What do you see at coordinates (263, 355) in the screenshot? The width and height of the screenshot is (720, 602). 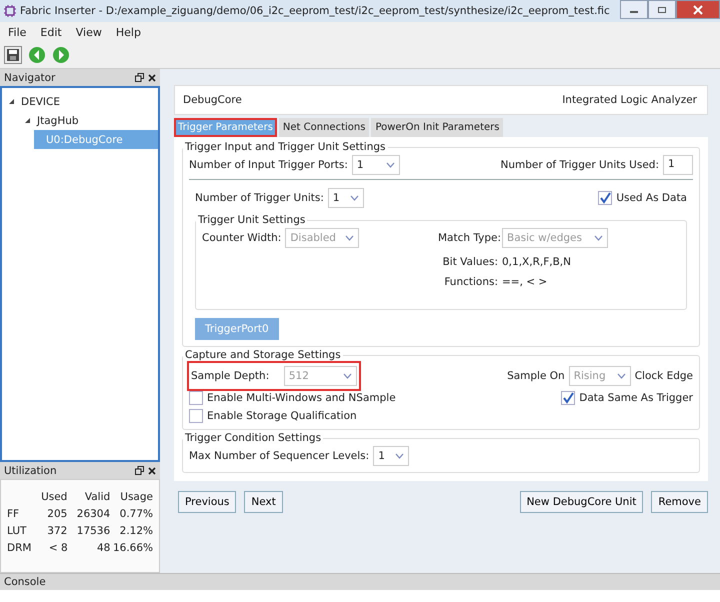 I see `group-title: Capture and Storage Settings` at bounding box center [263, 355].